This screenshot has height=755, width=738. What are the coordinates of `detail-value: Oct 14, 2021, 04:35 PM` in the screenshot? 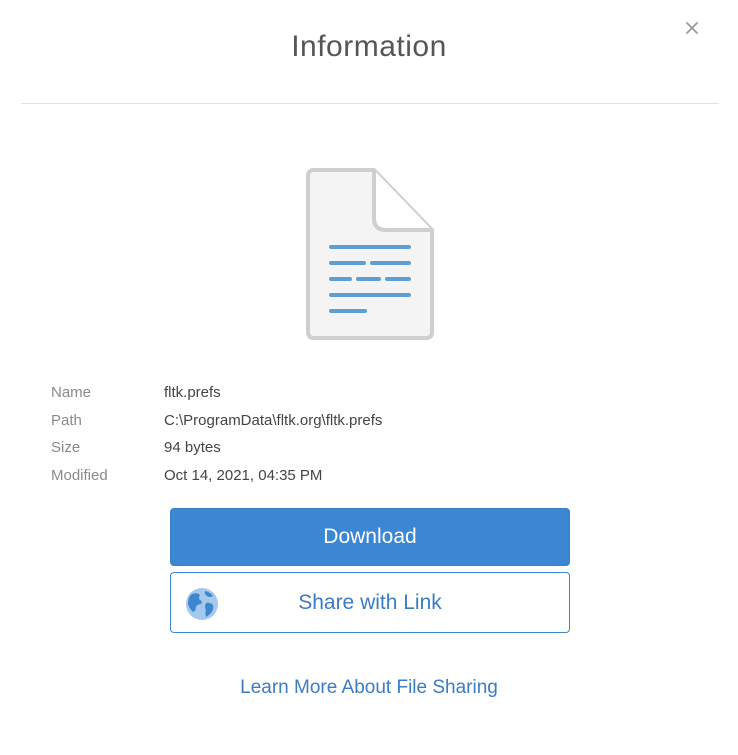 It's located at (243, 475).